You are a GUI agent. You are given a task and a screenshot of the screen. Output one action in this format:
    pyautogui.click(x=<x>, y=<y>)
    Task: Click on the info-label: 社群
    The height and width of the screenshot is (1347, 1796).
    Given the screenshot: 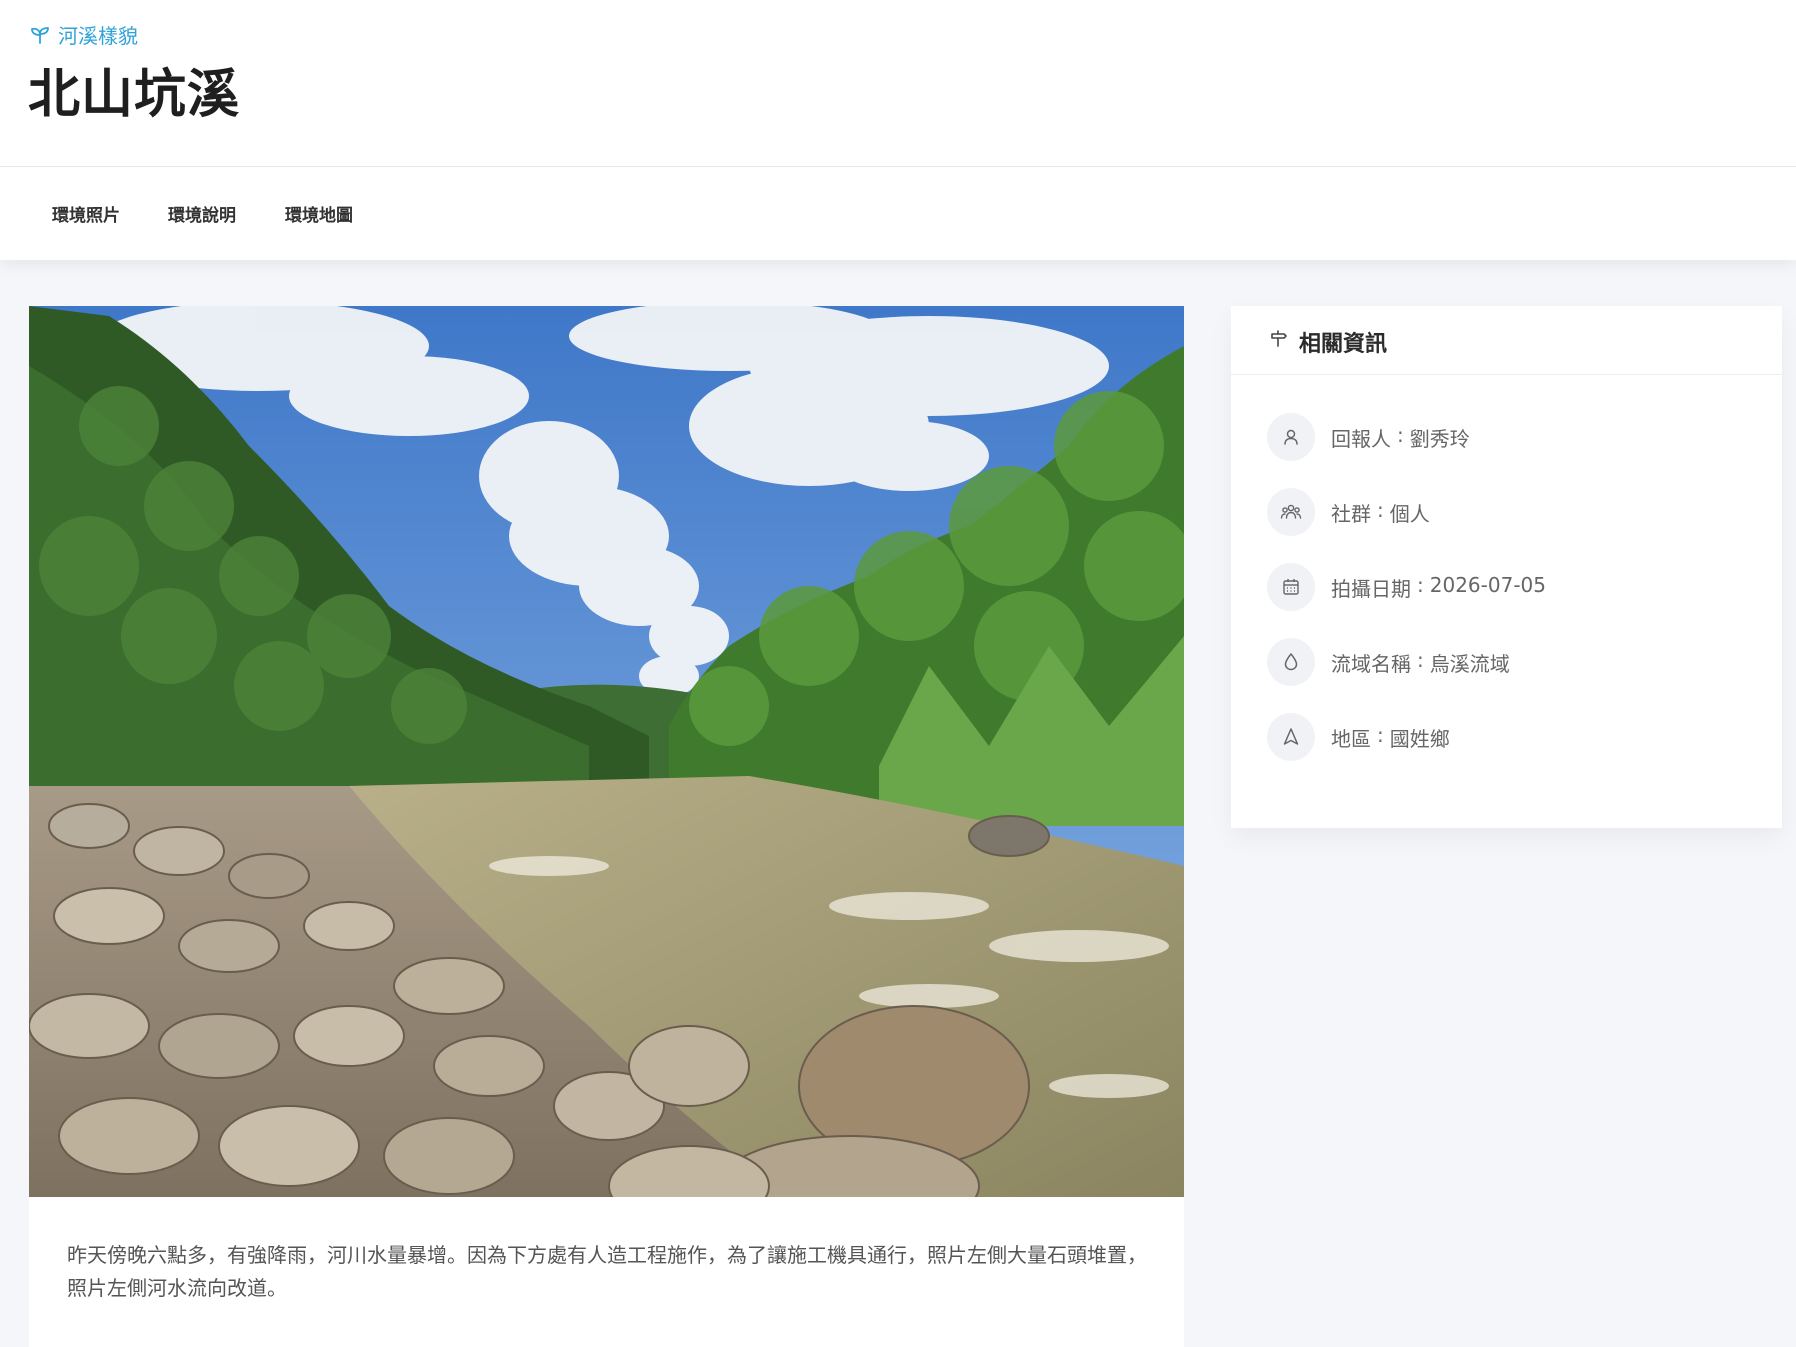 What is the action you would take?
    pyautogui.click(x=1351, y=513)
    